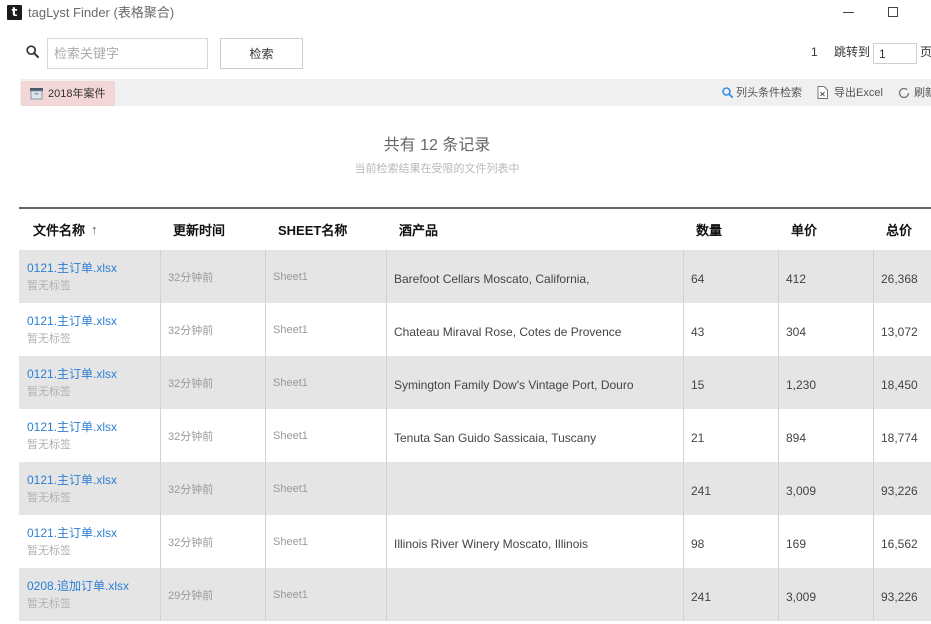 This screenshot has height=624, width=931. What do you see at coordinates (437, 145) in the screenshot?
I see `record-count-title: 共有 12 条记录` at bounding box center [437, 145].